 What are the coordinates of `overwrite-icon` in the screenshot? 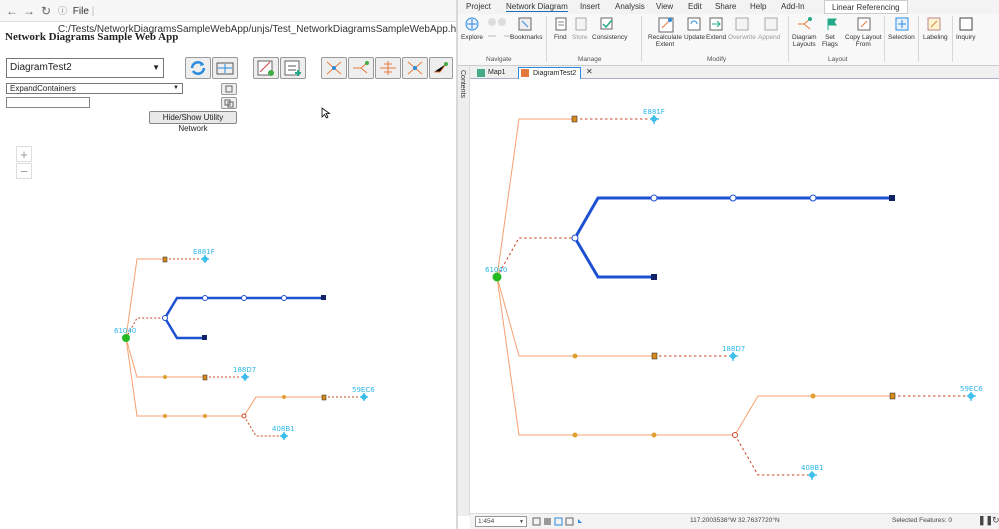 It's located at (742, 24).